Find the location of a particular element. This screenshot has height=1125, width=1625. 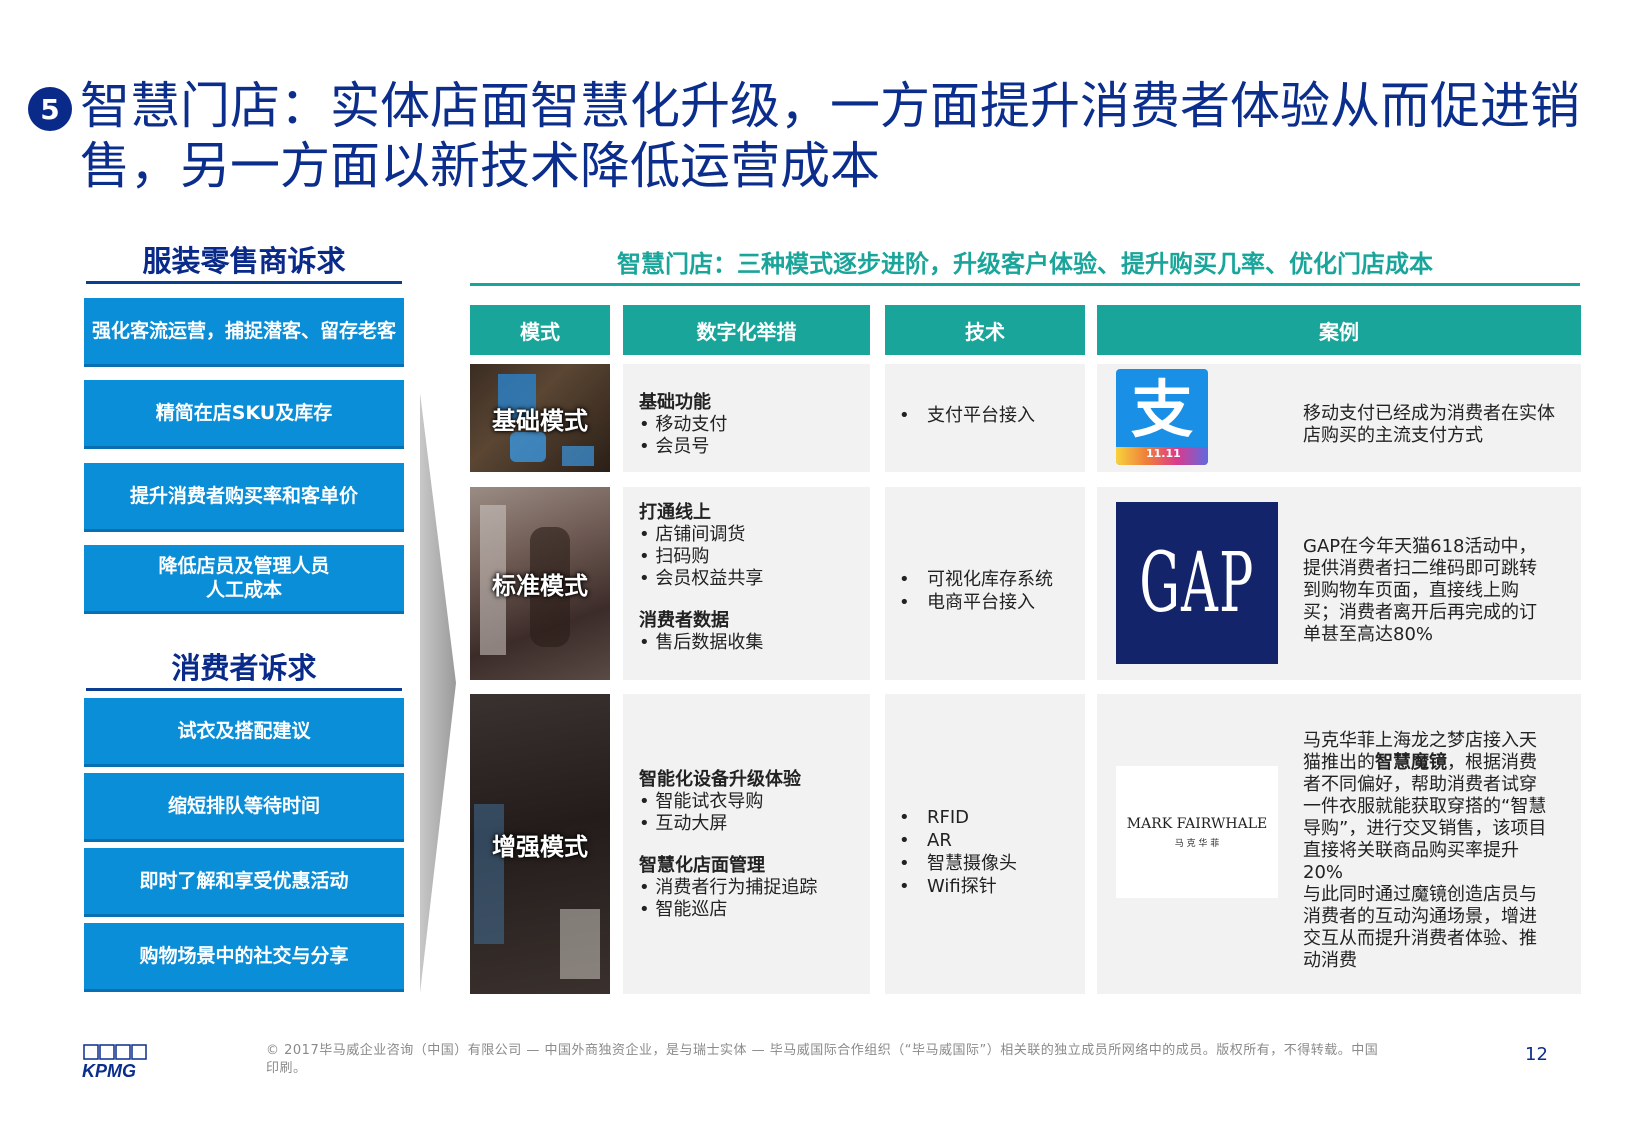

measure-bullet: 会员号 is located at coordinates (754, 447).